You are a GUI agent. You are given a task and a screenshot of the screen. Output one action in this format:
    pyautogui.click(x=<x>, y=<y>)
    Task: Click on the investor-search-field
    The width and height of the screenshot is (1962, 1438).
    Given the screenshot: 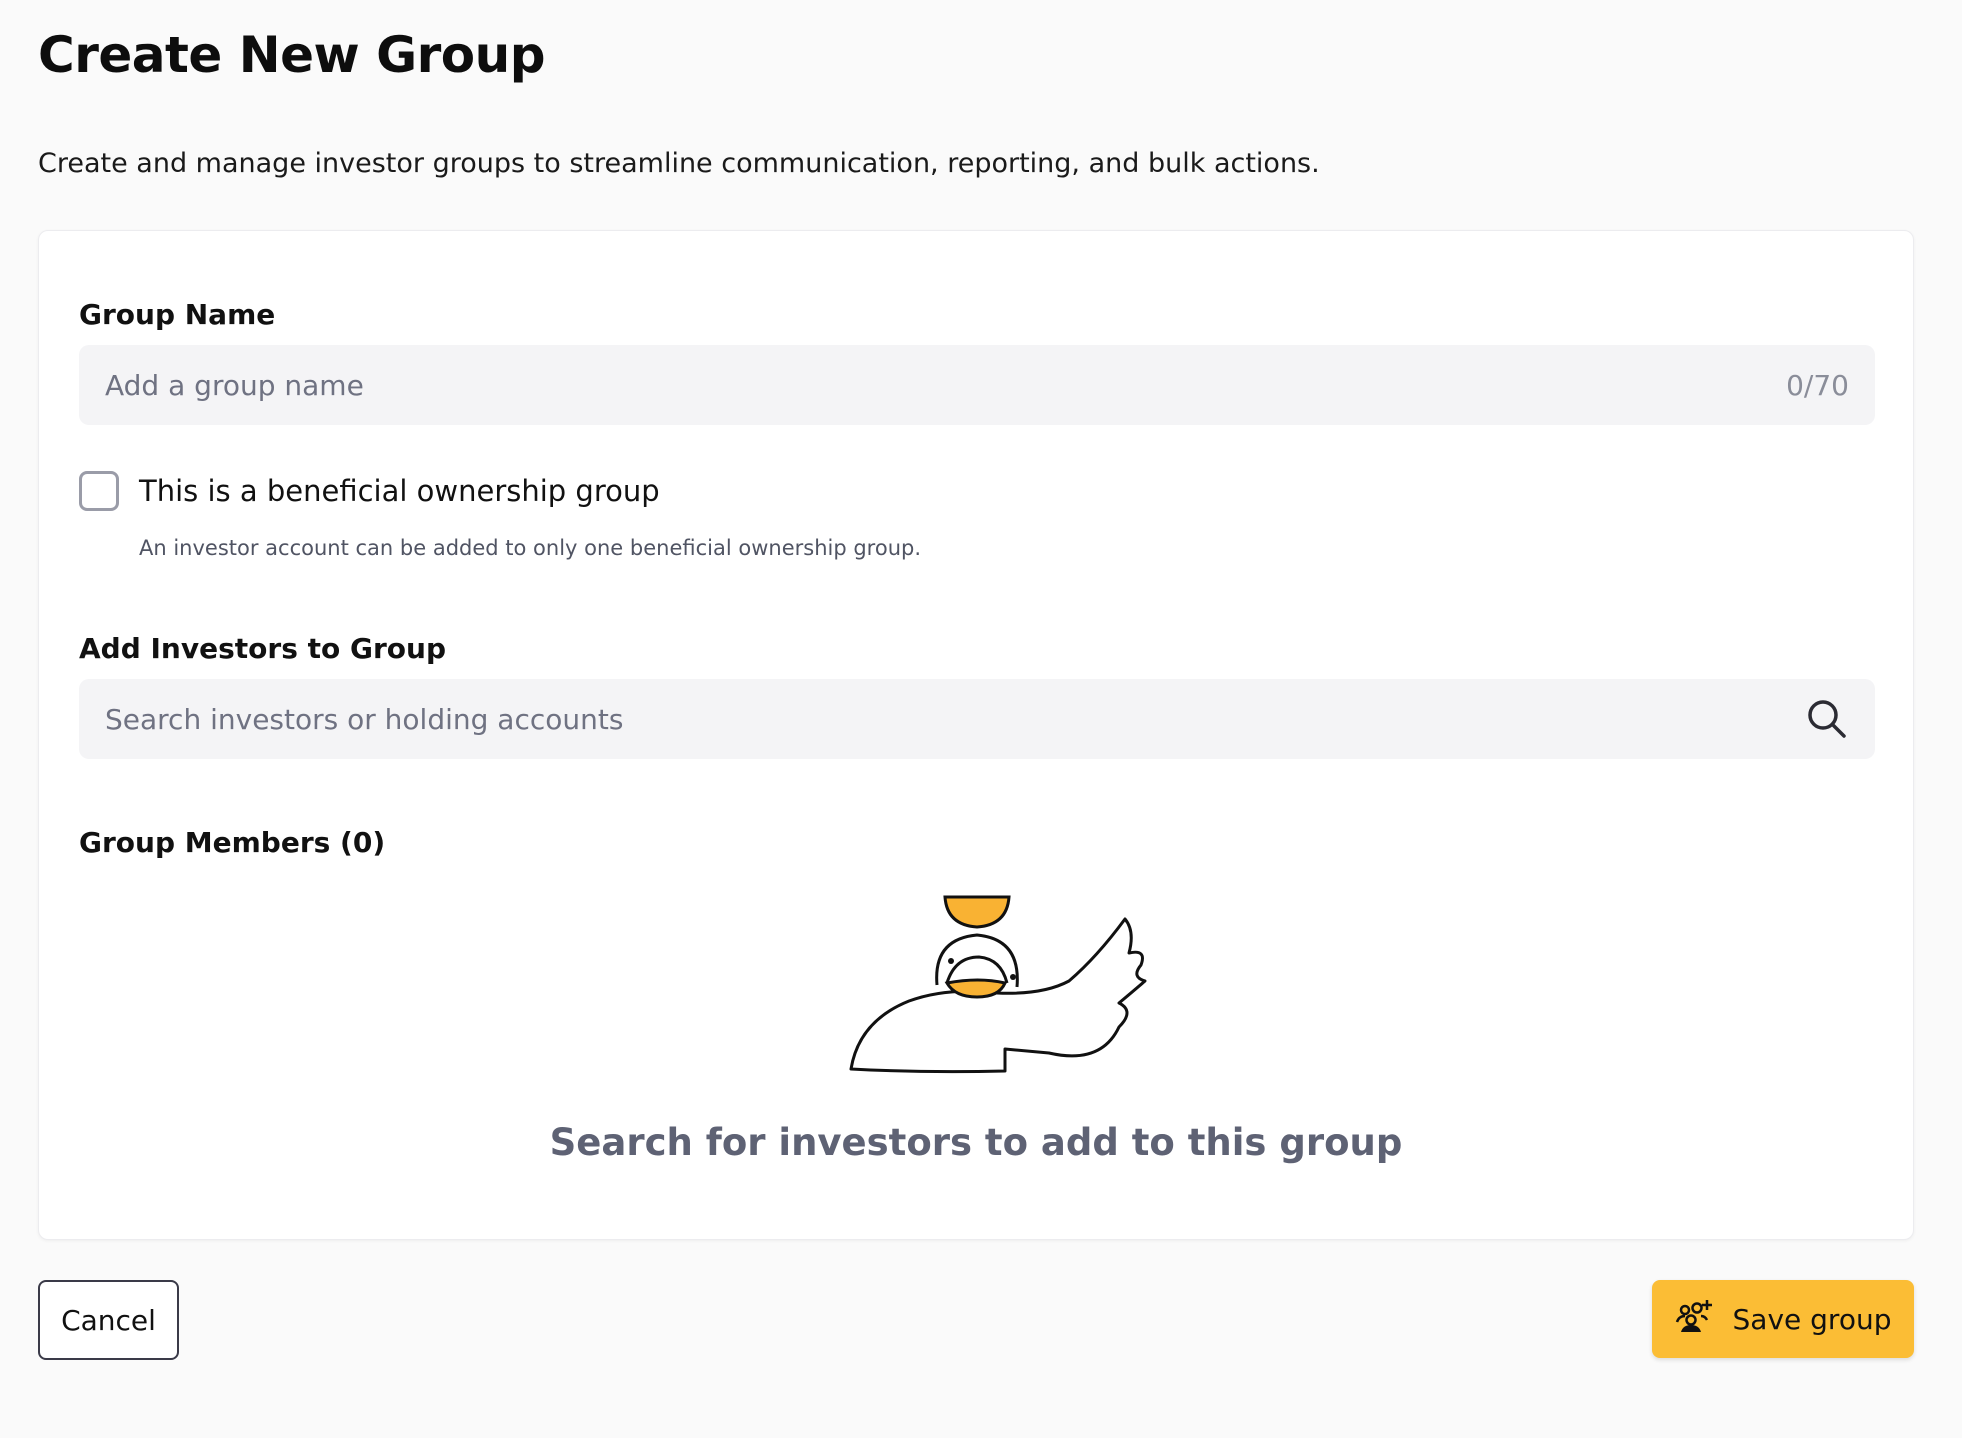 What is the action you would take?
    pyautogui.click(x=977, y=719)
    